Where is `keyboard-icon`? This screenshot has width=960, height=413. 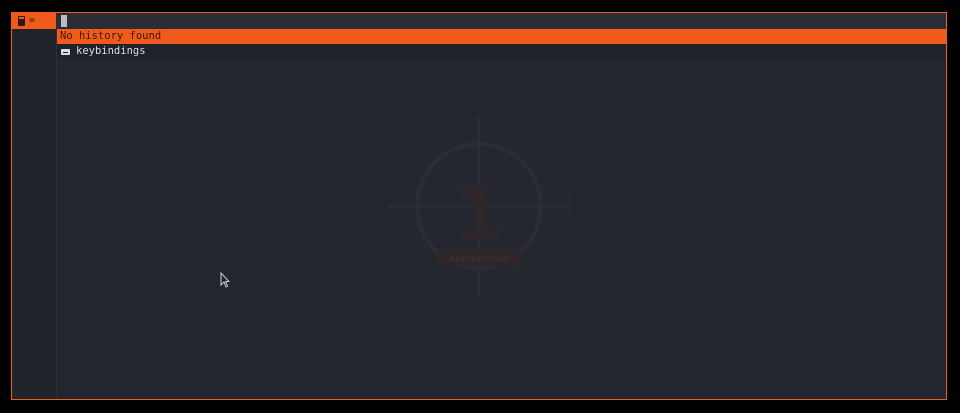
keyboard-icon is located at coordinates (65, 51).